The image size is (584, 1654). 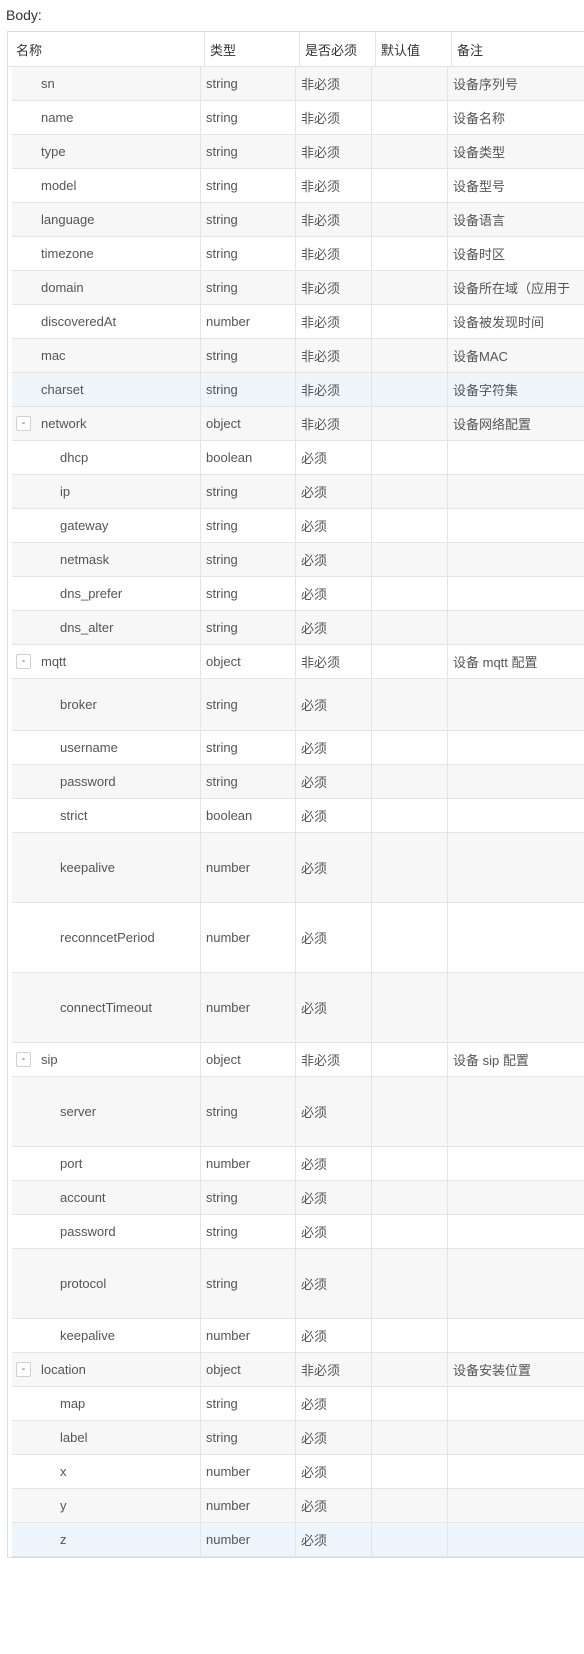 What do you see at coordinates (106, 937) in the screenshot?
I see `field-name: reconncetPeriod` at bounding box center [106, 937].